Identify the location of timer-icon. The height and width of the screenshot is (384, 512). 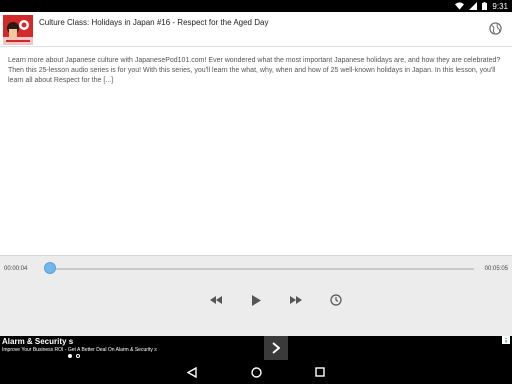
(336, 300).